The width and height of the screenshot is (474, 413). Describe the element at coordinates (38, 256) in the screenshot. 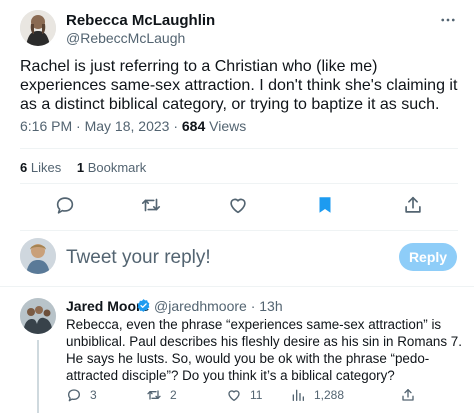

I see `current-user-avatar` at that location.